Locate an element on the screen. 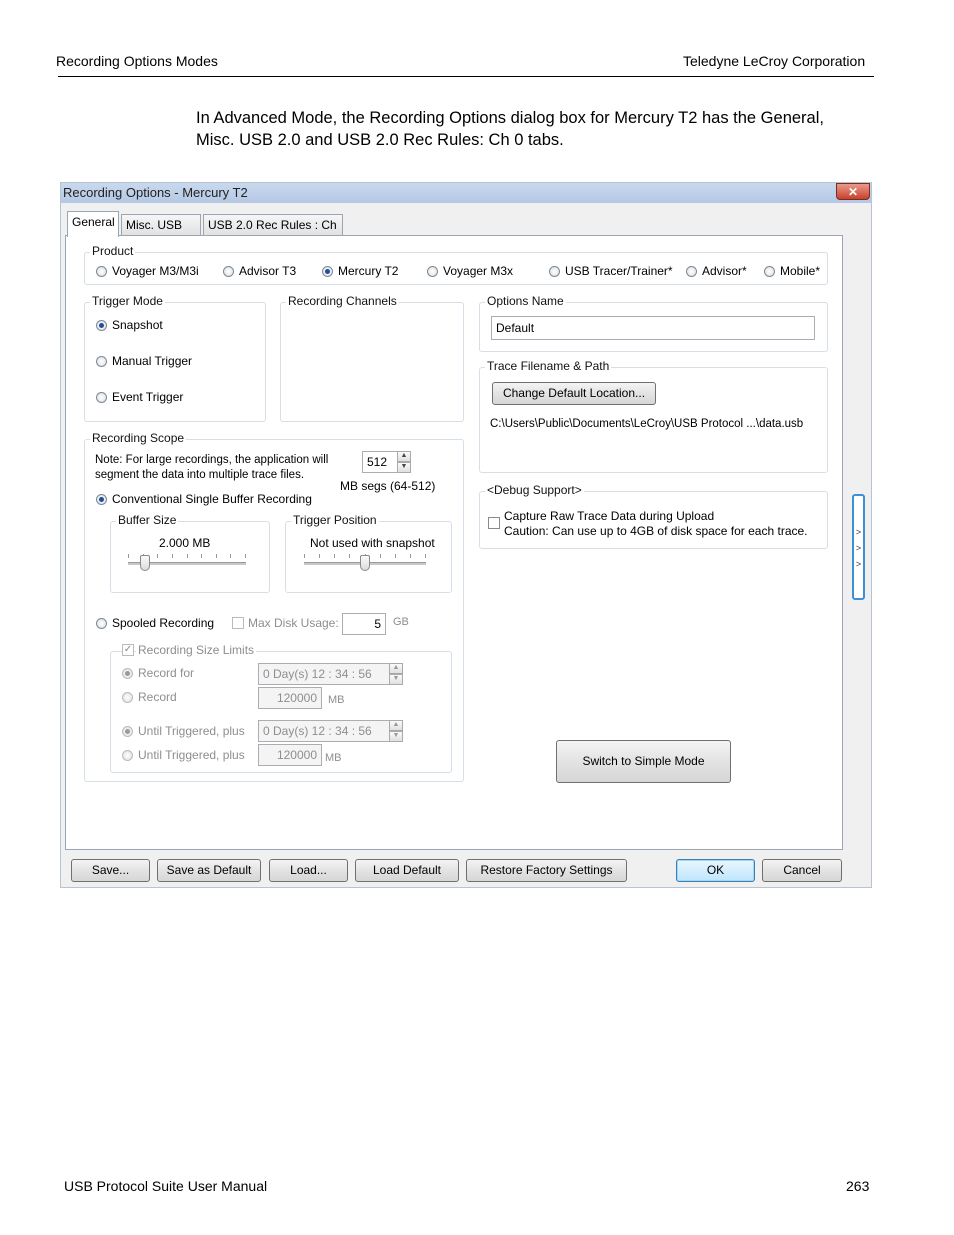  switch-simple-mode-button: Switch to Simple Mode is located at coordinates (643, 761).